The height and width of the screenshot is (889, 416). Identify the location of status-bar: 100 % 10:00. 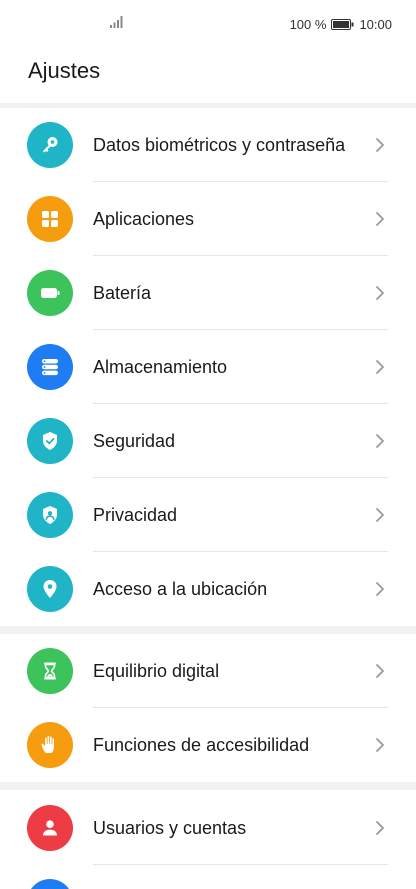
(208, 24).